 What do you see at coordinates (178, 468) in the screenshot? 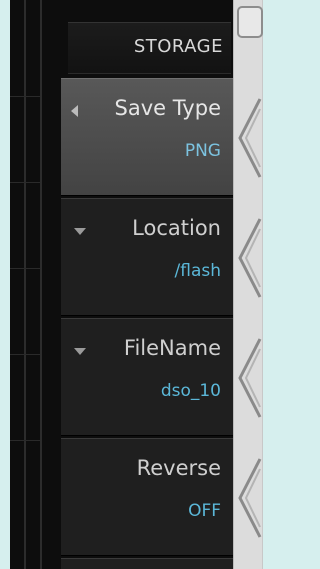
I see `reverse-label: Reverse` at bounding box center [178, 468].